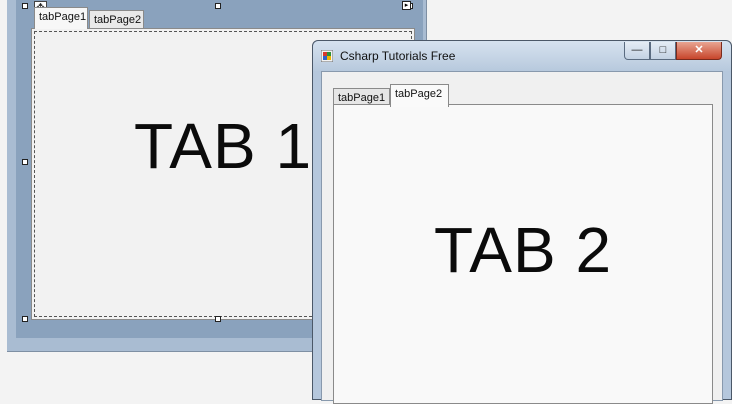 The height and width of the screenshot is (404, 732). What do you see at coordinates (25, 6) in the screenshot?
I see `resize-handle-top-left` at bounding box center [25, 6].